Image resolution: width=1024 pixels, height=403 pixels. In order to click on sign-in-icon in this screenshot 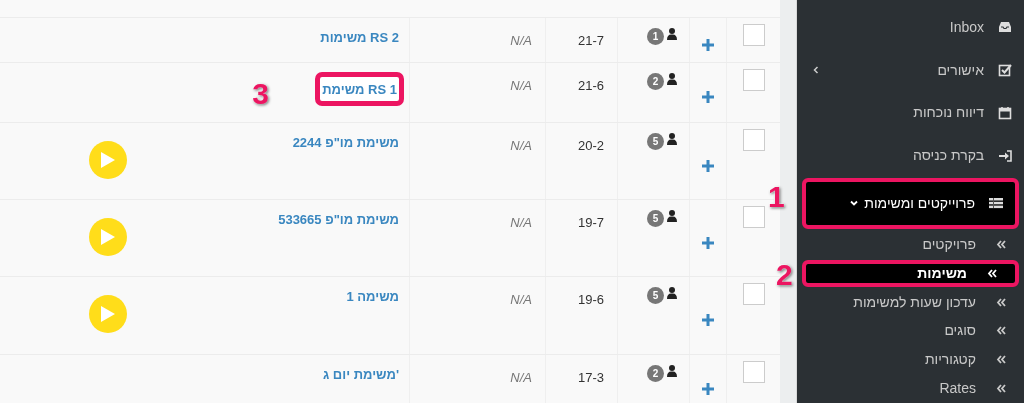, I will do `click(1005, 155)`.